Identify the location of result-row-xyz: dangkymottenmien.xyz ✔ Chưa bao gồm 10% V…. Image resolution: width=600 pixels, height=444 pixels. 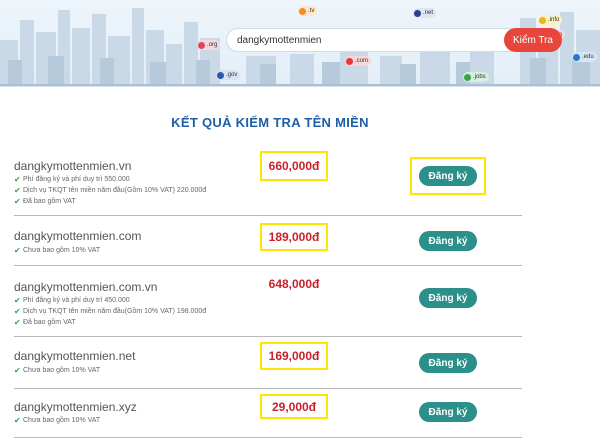
(268, 414).